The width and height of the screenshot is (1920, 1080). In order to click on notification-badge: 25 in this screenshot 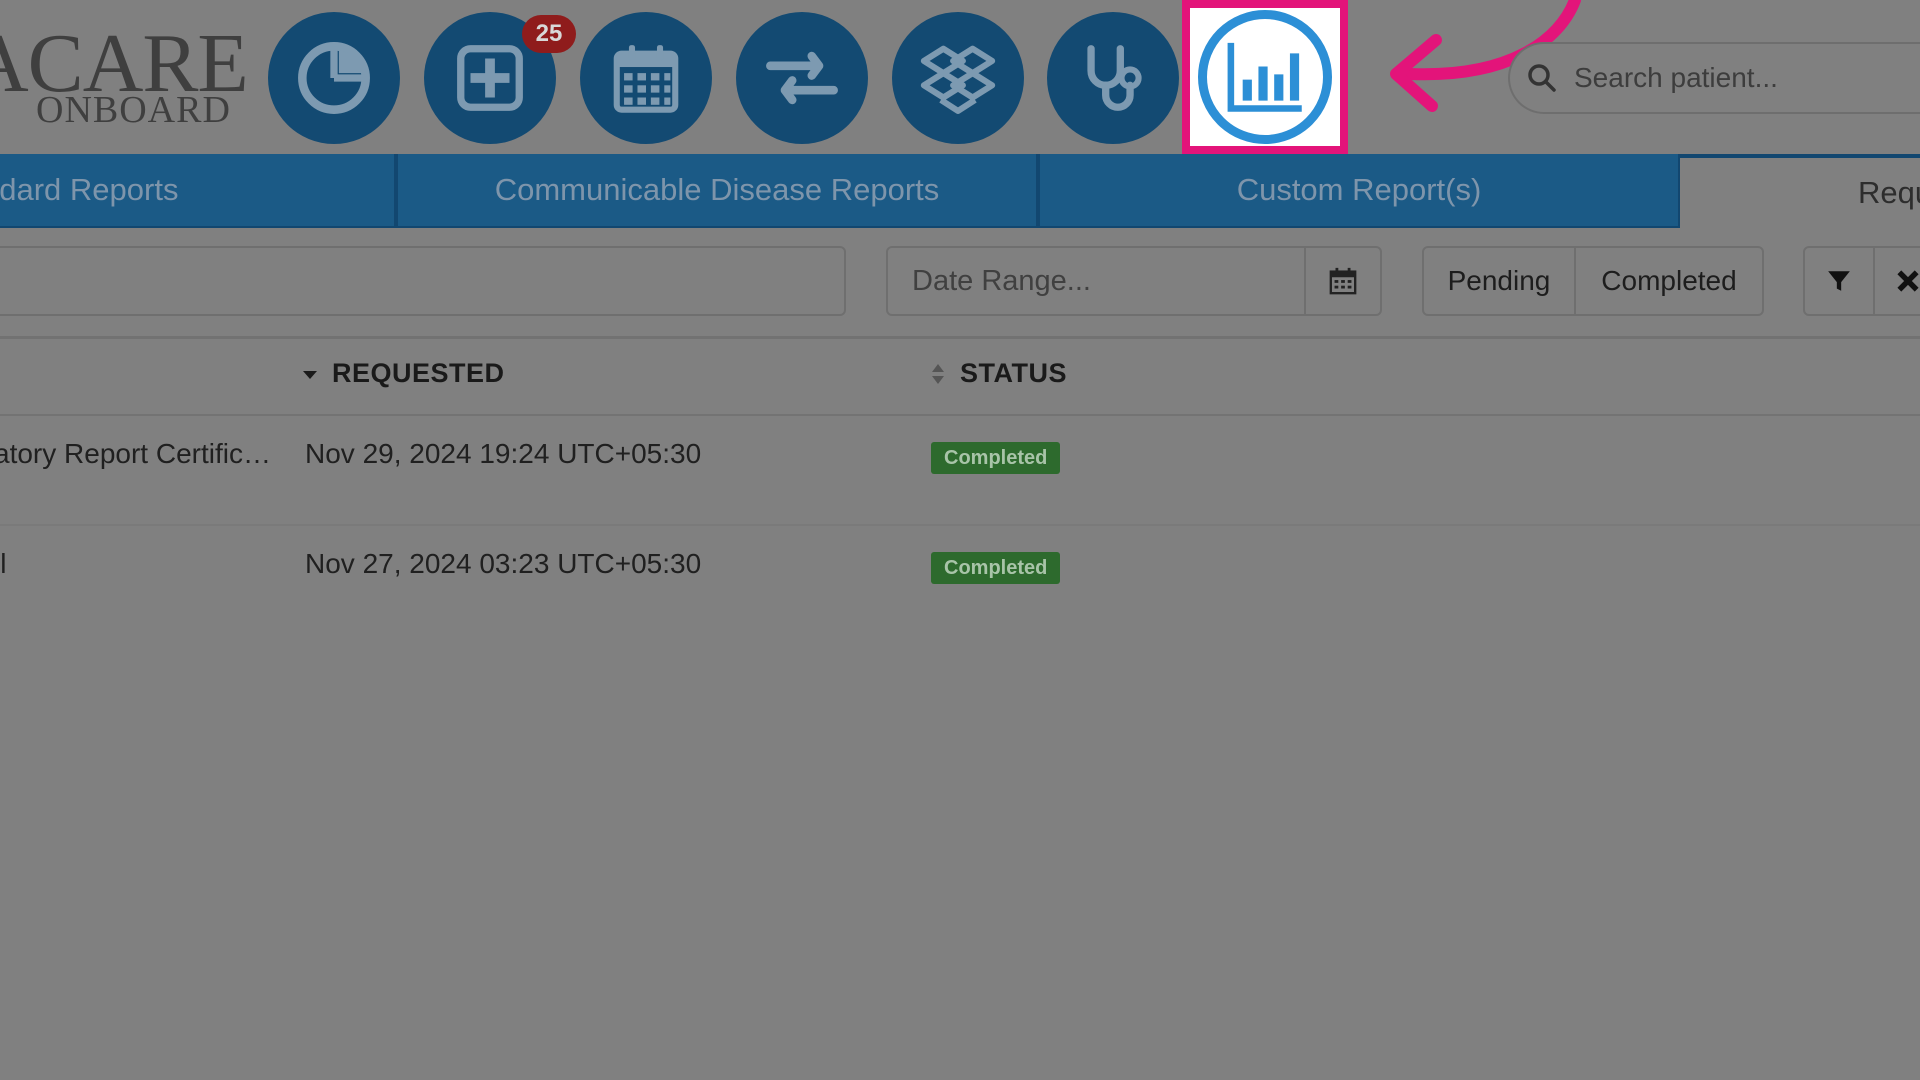, I will do `click(549, 34)`.